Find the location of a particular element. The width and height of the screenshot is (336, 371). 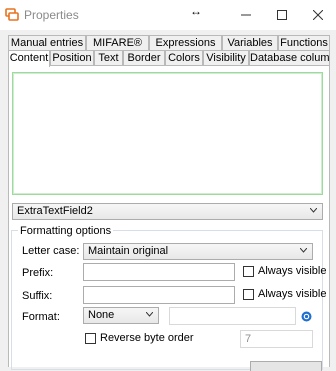

letter-case-select: Maintain original is located at coordinates (198, 251).